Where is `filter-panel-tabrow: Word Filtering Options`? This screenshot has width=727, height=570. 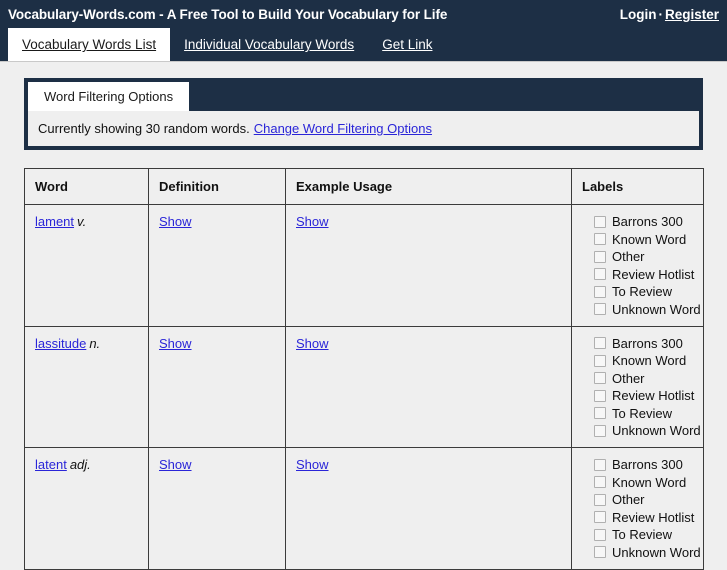 filter-panel-tabrow: Word Filtering Options is located at coordinates (363, 96).